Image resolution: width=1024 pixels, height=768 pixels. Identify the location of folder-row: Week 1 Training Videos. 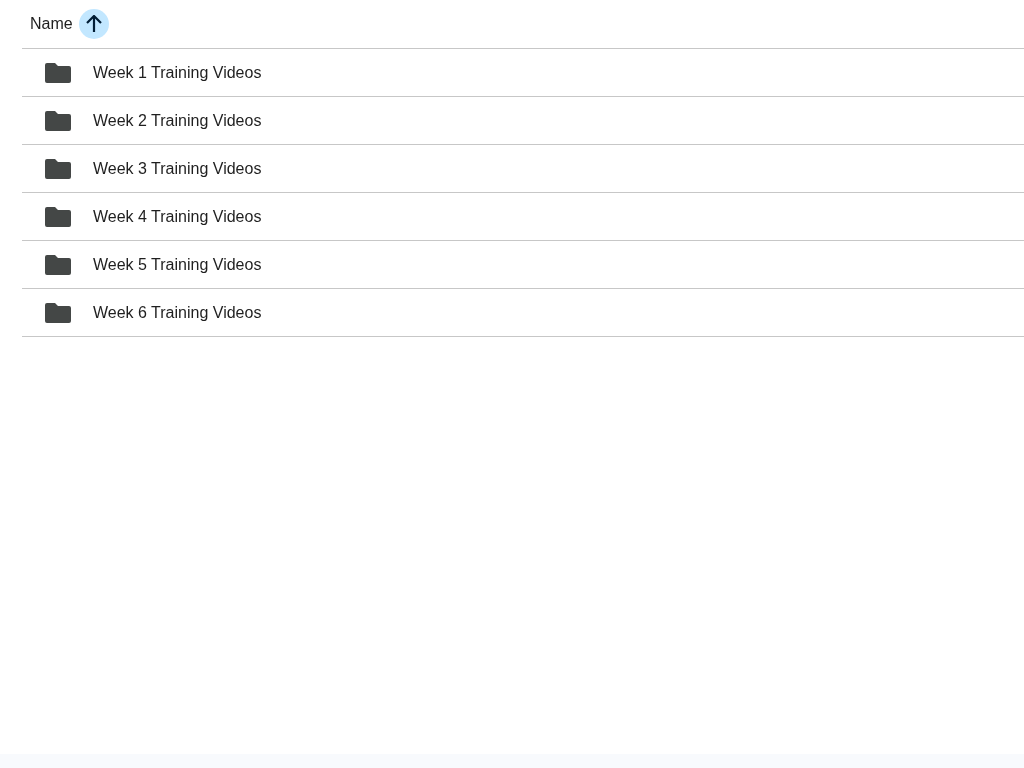
(523, 73).